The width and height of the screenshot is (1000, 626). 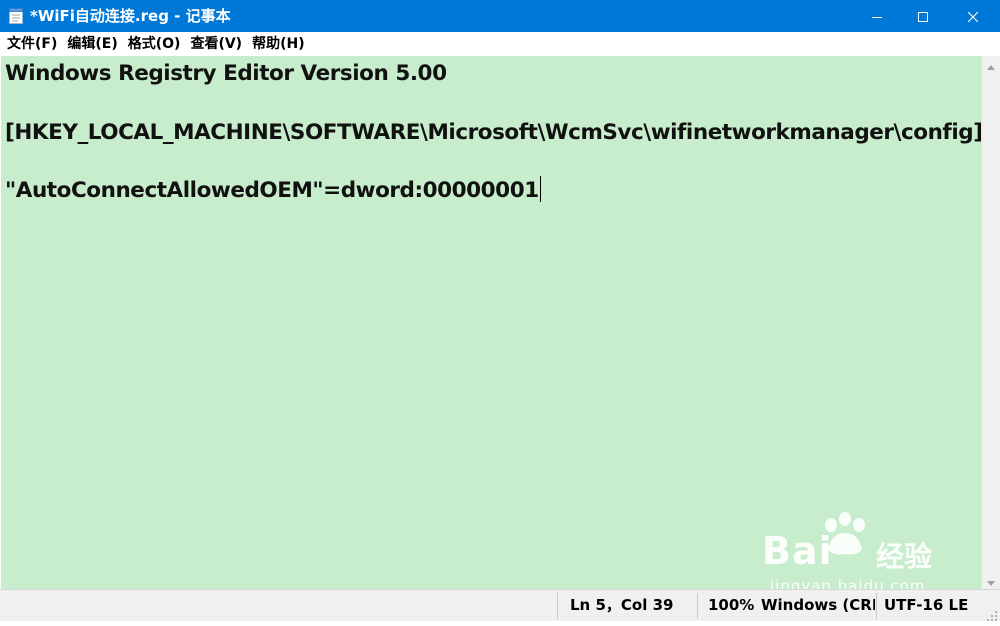 What do you see at coordinates (818, 605) in the screenshot?
I see `status-line-ending: Windows (CRLF)` at bounding box center [818, 605].